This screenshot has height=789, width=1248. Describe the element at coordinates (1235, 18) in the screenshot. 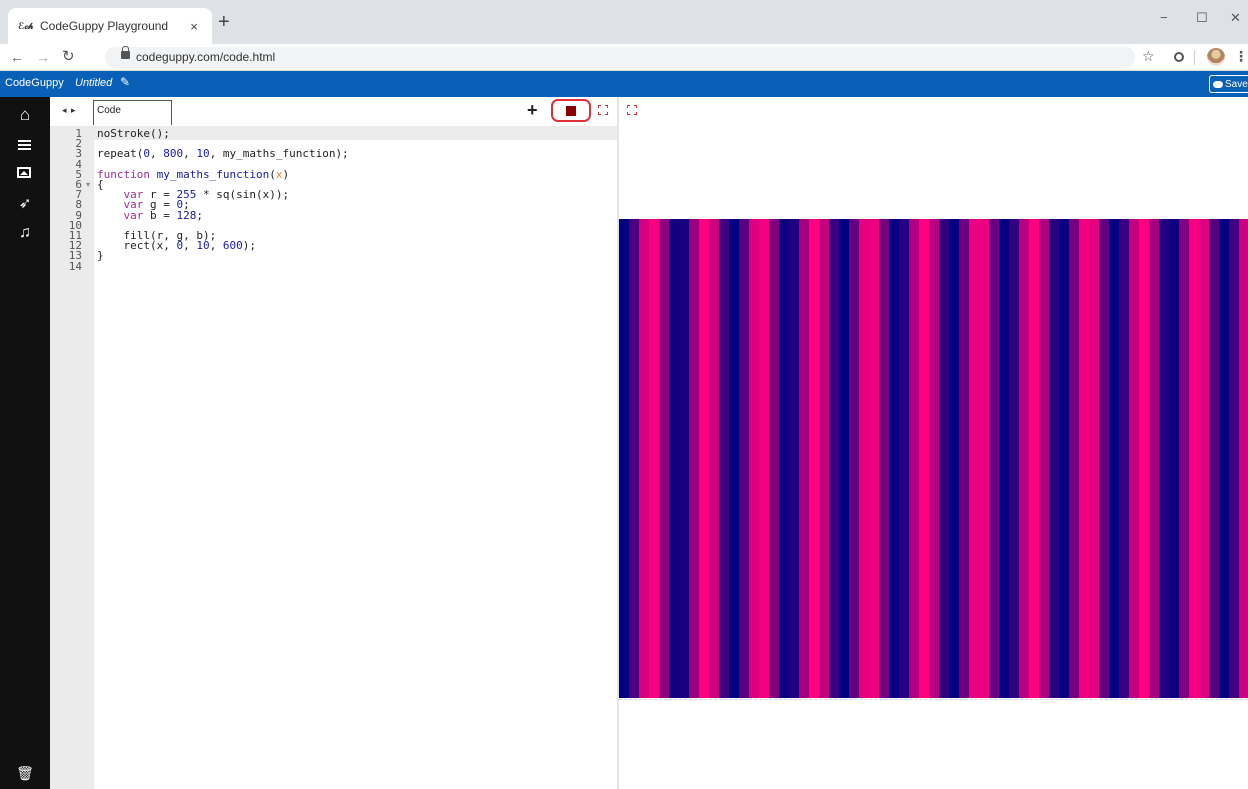

I see `close-window-button: ✕` at that location.